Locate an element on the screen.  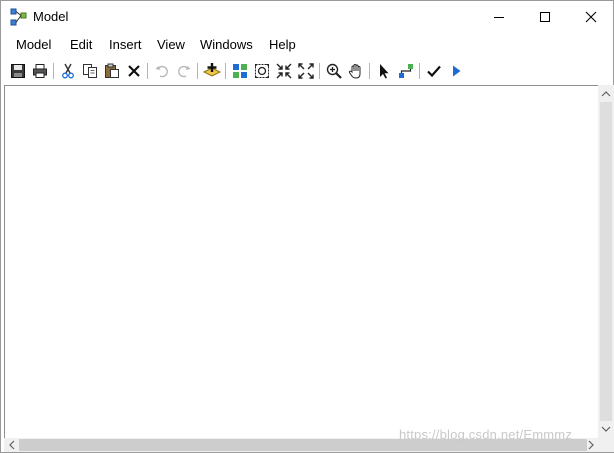
full-extent-button is located at coordinates (262, 71).